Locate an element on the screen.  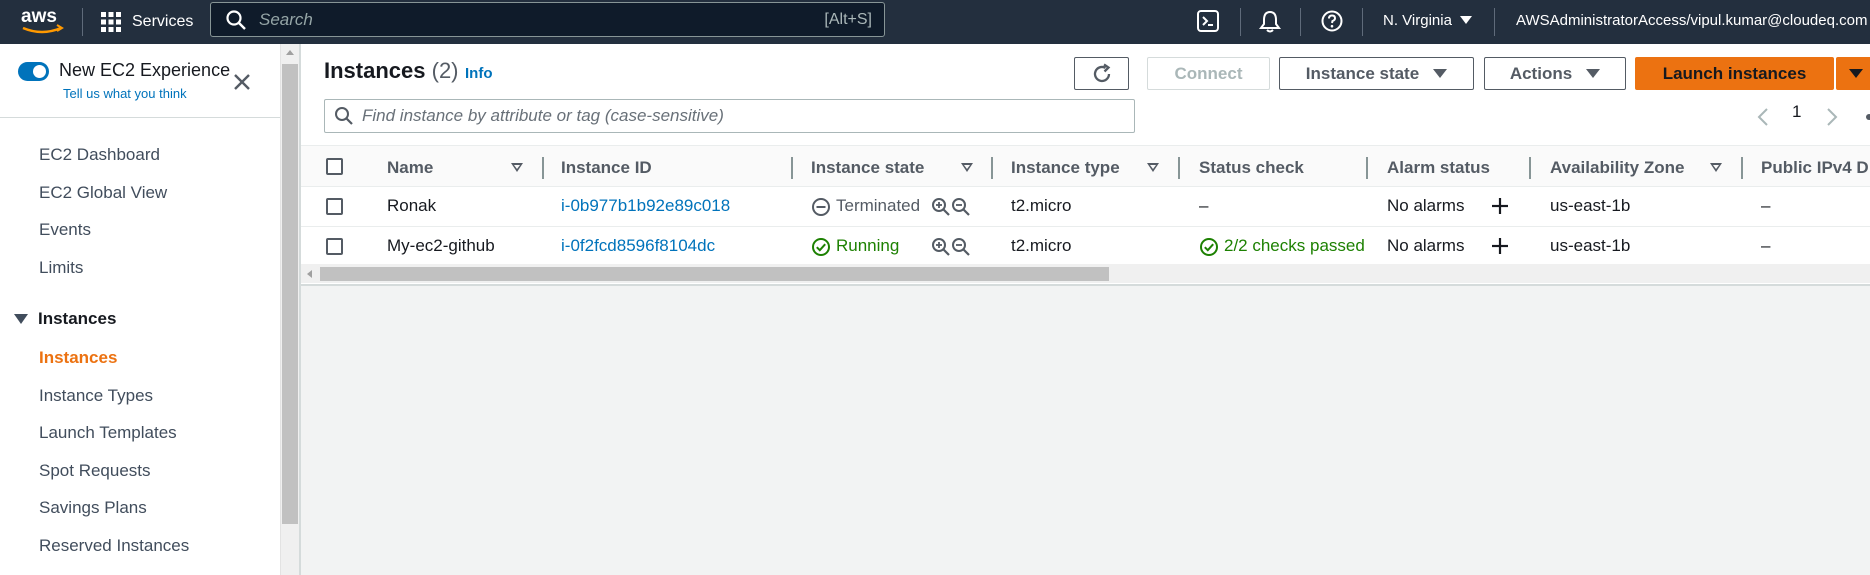
region-selector: N. Virginia is located at coordinates (1427, 20).